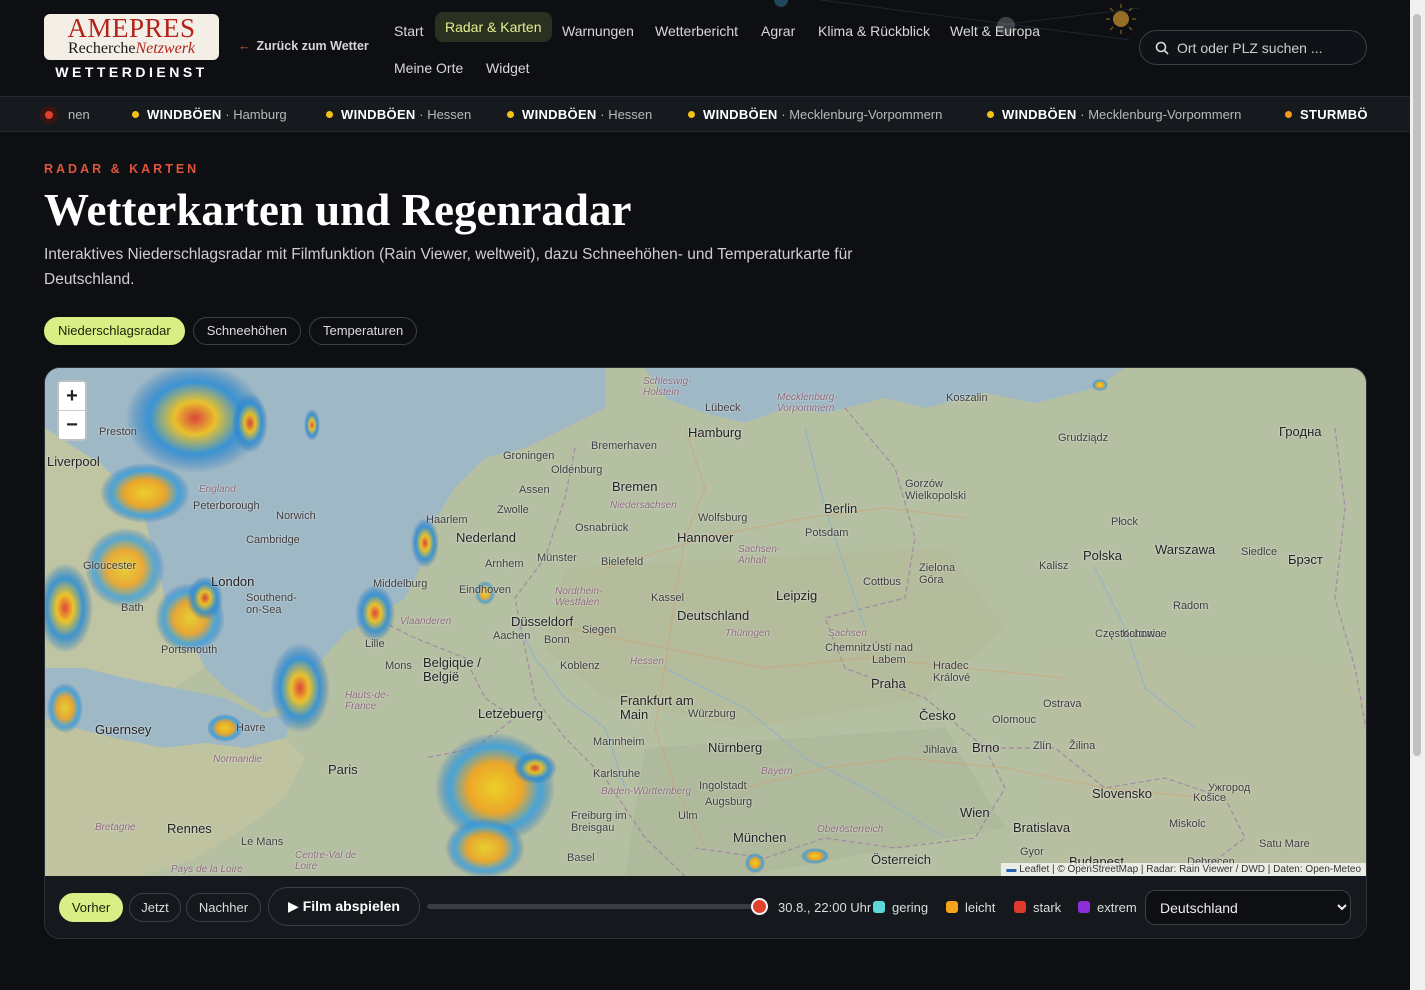  Describe the element at coordinates (251, 728) in the screenshot. I see `map-label: Havre` at that location.